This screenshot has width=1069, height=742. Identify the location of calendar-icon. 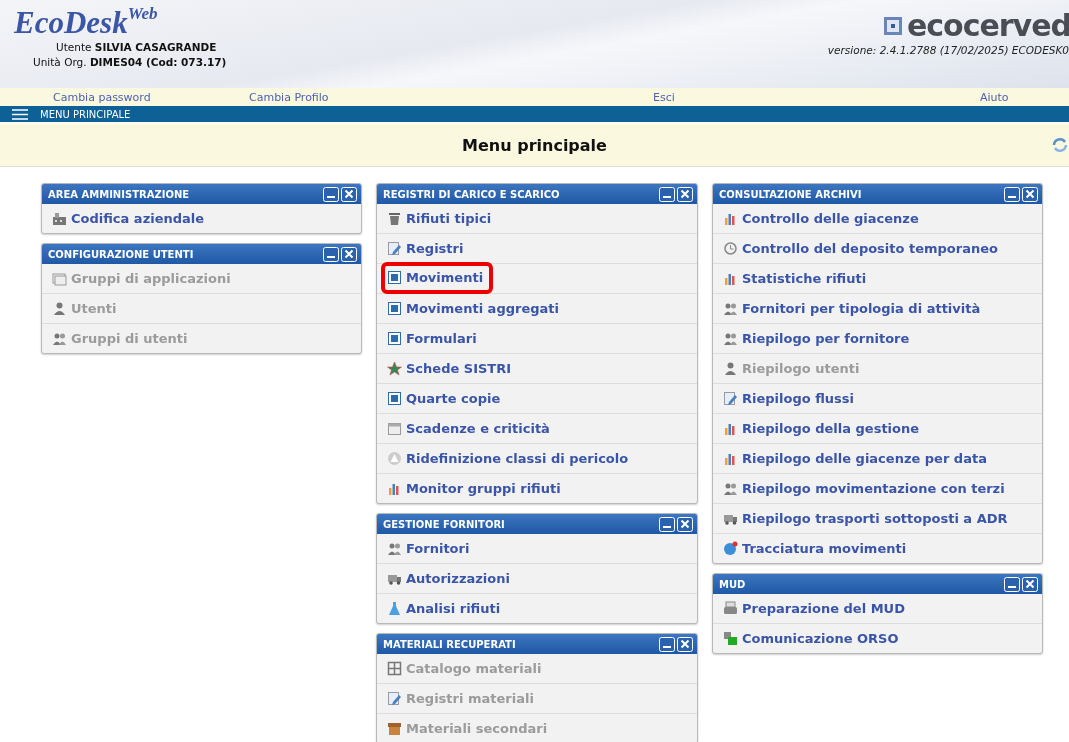
(394, 428).